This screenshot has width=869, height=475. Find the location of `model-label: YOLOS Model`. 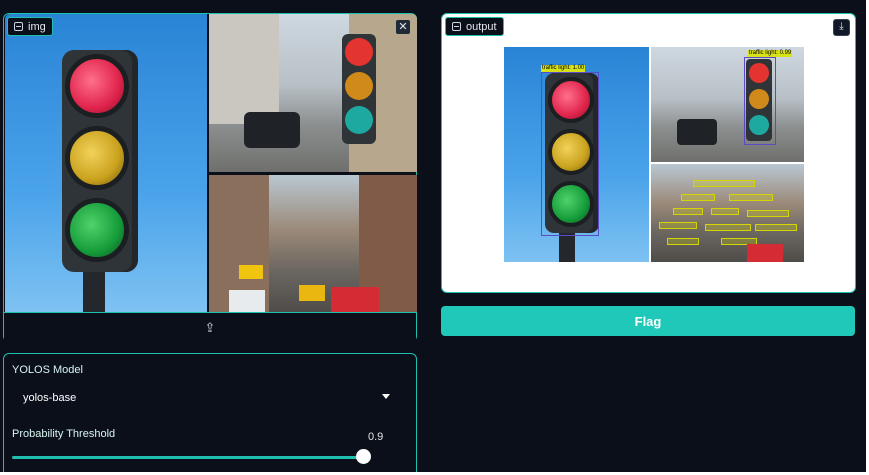

model-label: YOLOS Model is located at coordinates (47, 370).